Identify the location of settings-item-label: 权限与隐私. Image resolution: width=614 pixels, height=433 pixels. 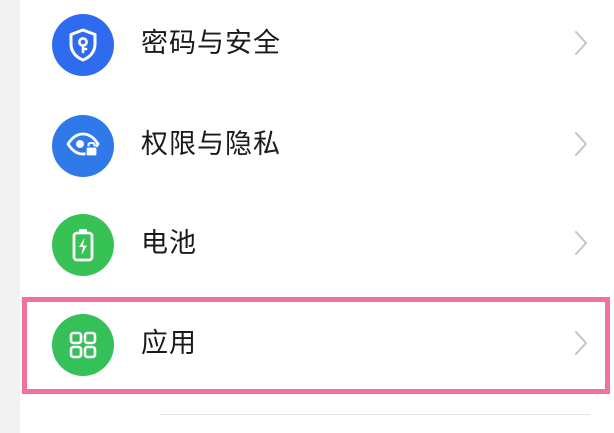
(211, 144).